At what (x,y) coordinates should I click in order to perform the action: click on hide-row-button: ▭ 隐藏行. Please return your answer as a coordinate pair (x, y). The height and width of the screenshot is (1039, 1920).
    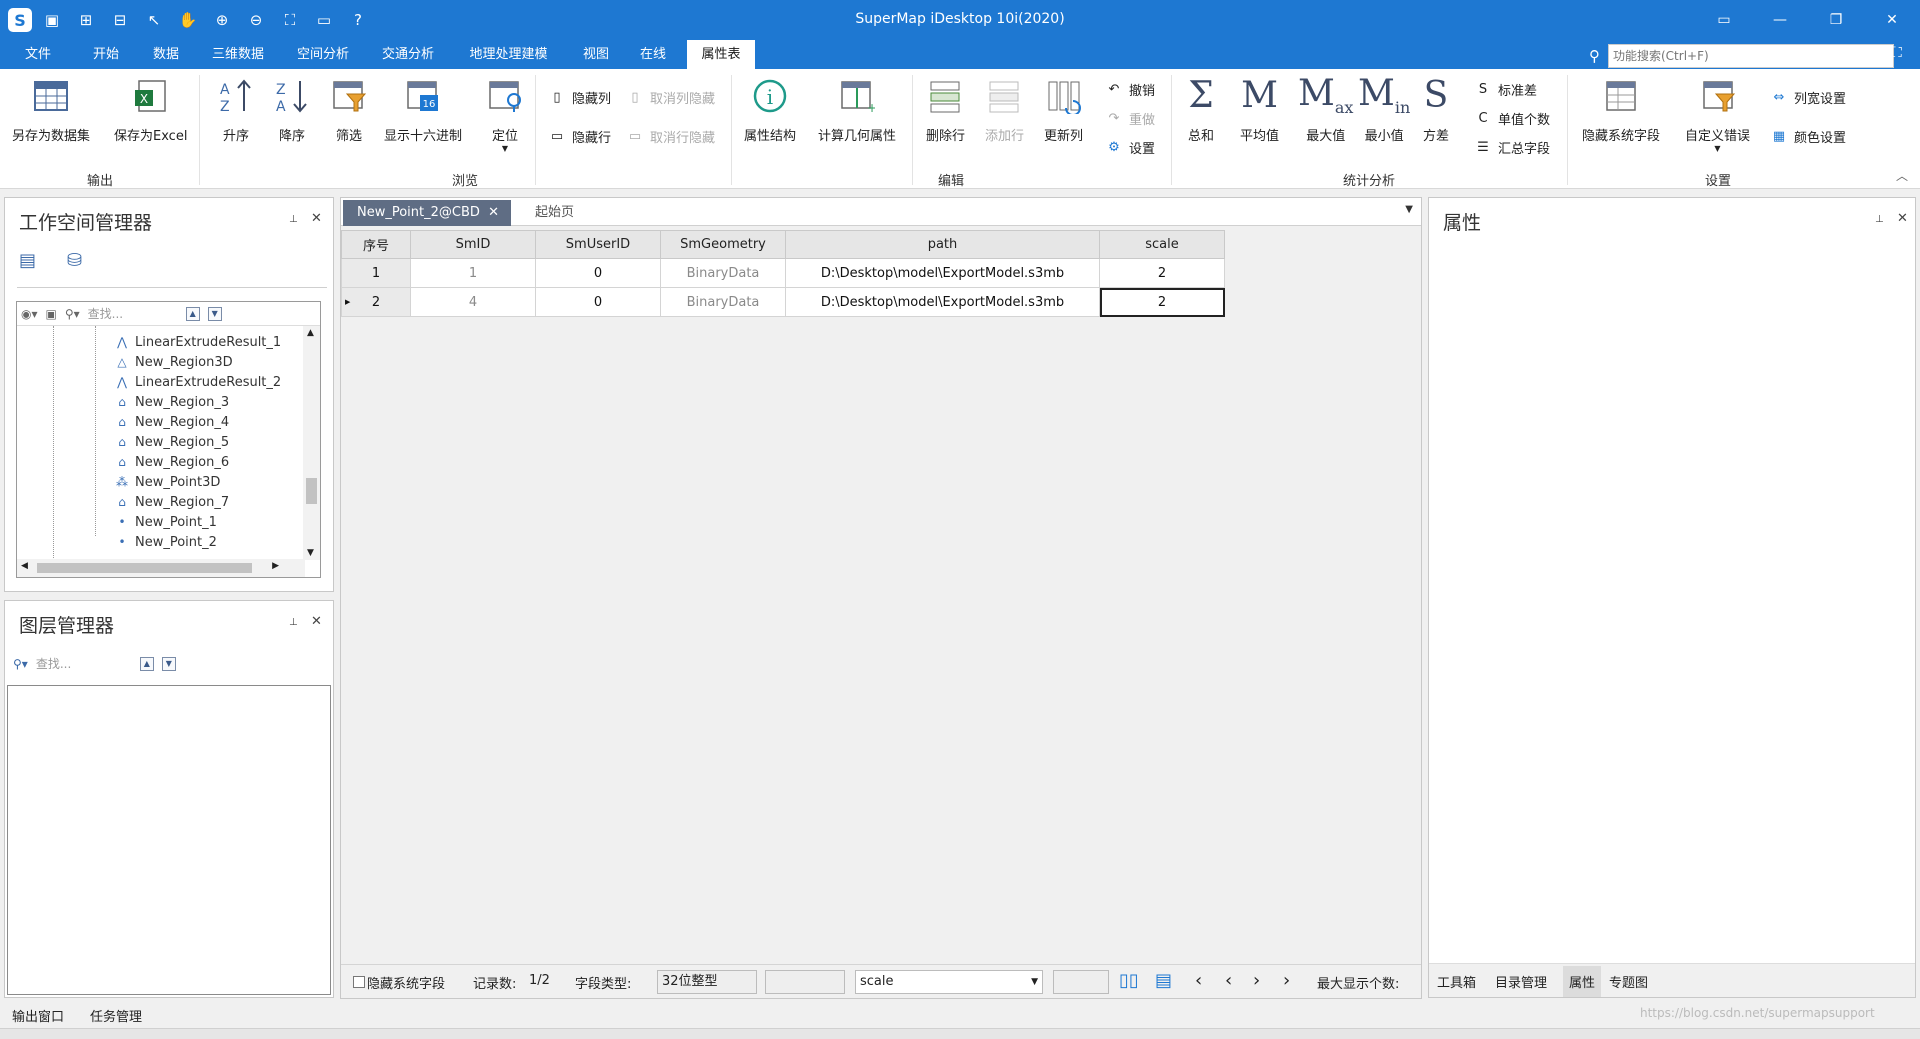
    Looking at the image, I should click on (579, 136).